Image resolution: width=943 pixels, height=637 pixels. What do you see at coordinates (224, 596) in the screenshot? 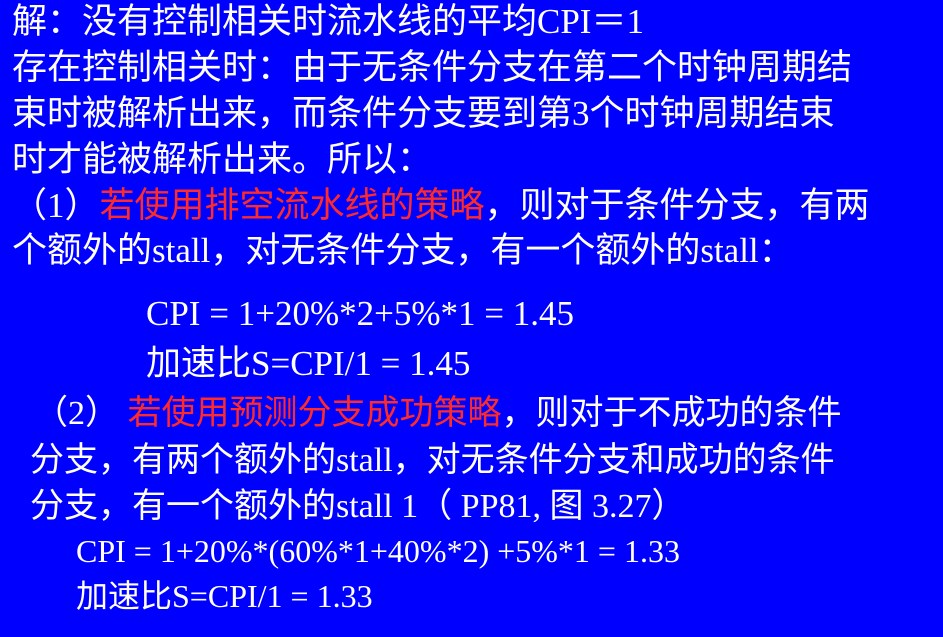
I see `formula-speedup-2: 加速比S=CPI/1 = 1.33` at bounding box center [224, 596].